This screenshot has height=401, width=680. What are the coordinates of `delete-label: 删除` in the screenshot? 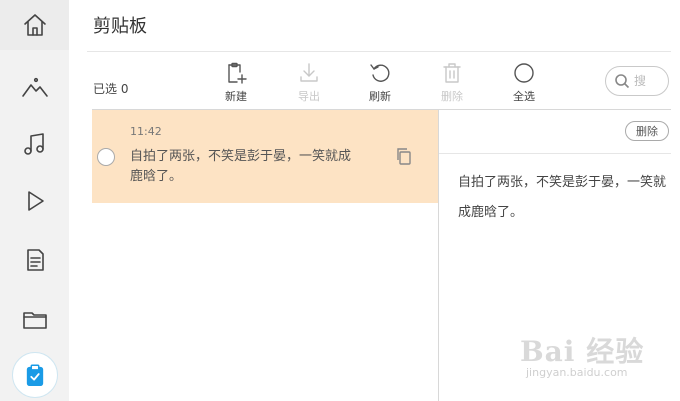 It's located at (452, 96).